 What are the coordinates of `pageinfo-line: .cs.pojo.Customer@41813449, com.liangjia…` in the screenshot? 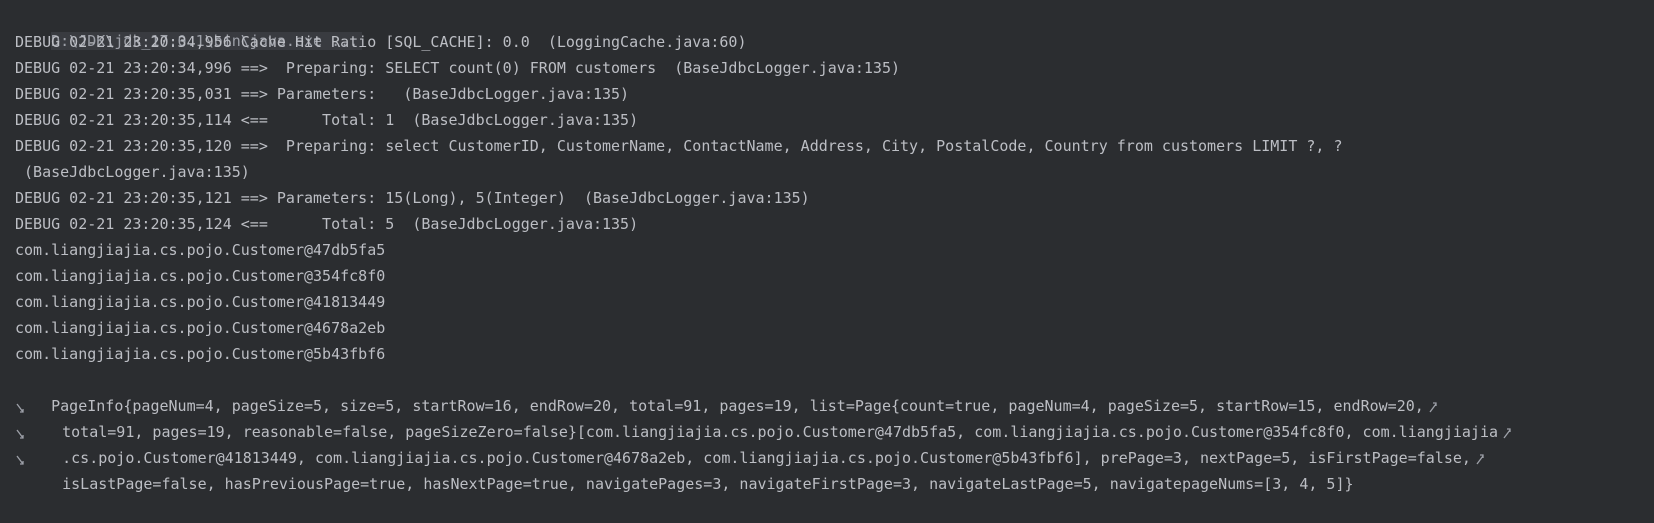 It's located at (755, 443).